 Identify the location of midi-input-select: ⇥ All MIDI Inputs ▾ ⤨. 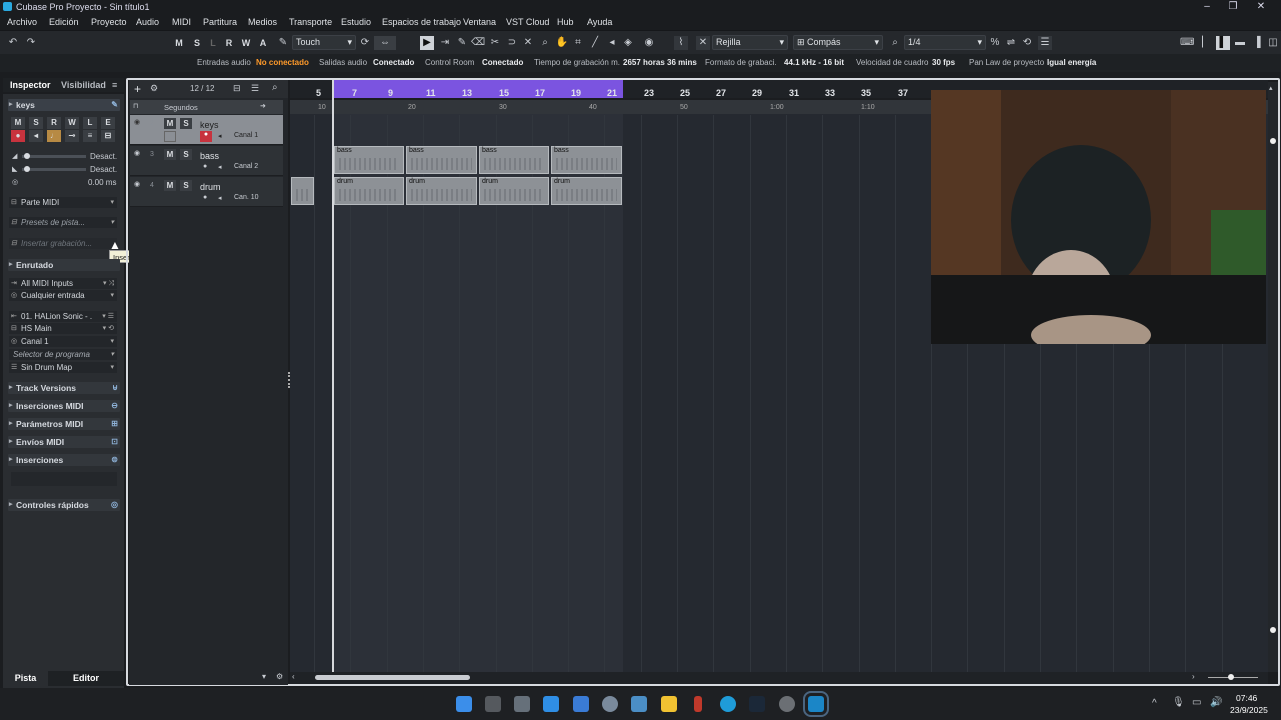
(63, 283).